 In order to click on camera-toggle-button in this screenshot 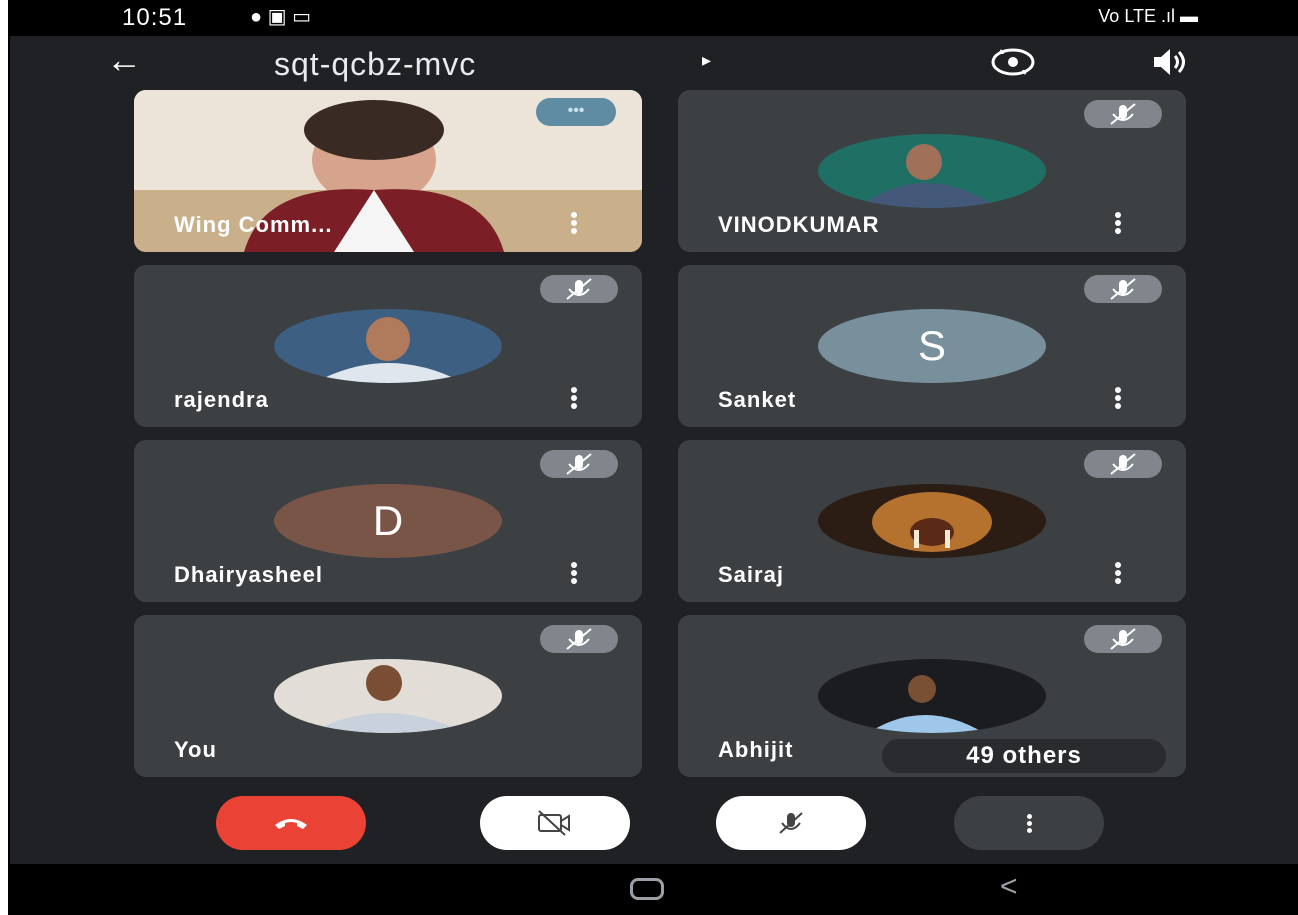, I will do `click(555, 823)`.